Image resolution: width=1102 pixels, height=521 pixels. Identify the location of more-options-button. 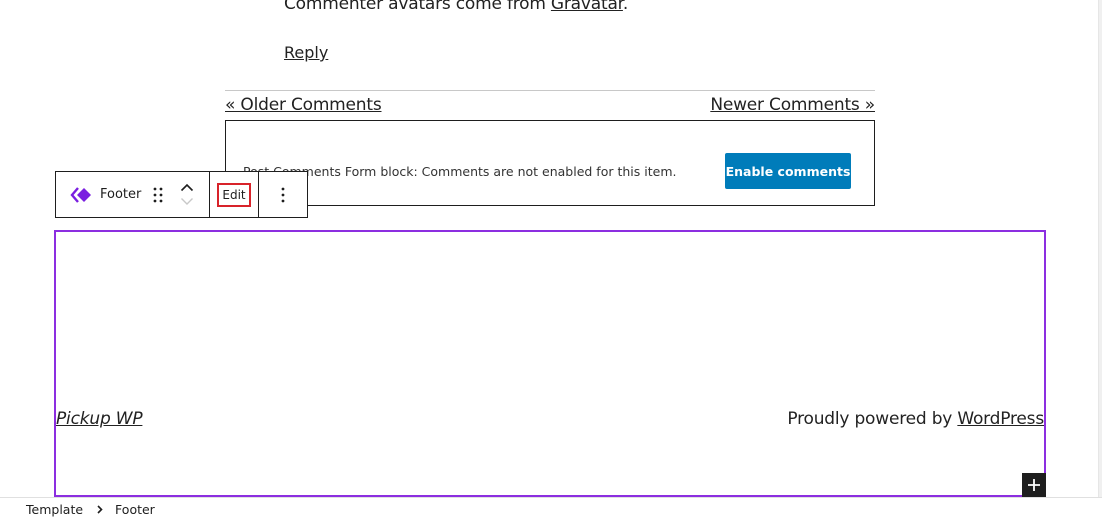
(283, 195).